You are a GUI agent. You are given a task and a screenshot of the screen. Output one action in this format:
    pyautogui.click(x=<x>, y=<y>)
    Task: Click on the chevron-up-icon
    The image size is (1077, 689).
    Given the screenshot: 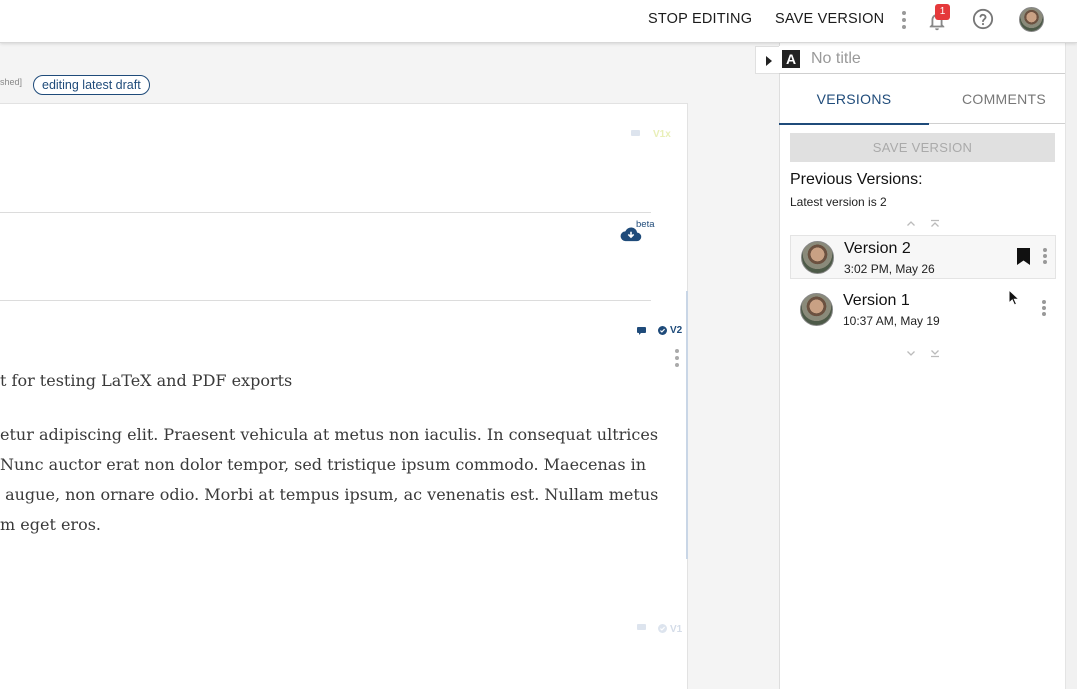 What is the action you would take?
    pyautogui.click(x=911, y=224)
    